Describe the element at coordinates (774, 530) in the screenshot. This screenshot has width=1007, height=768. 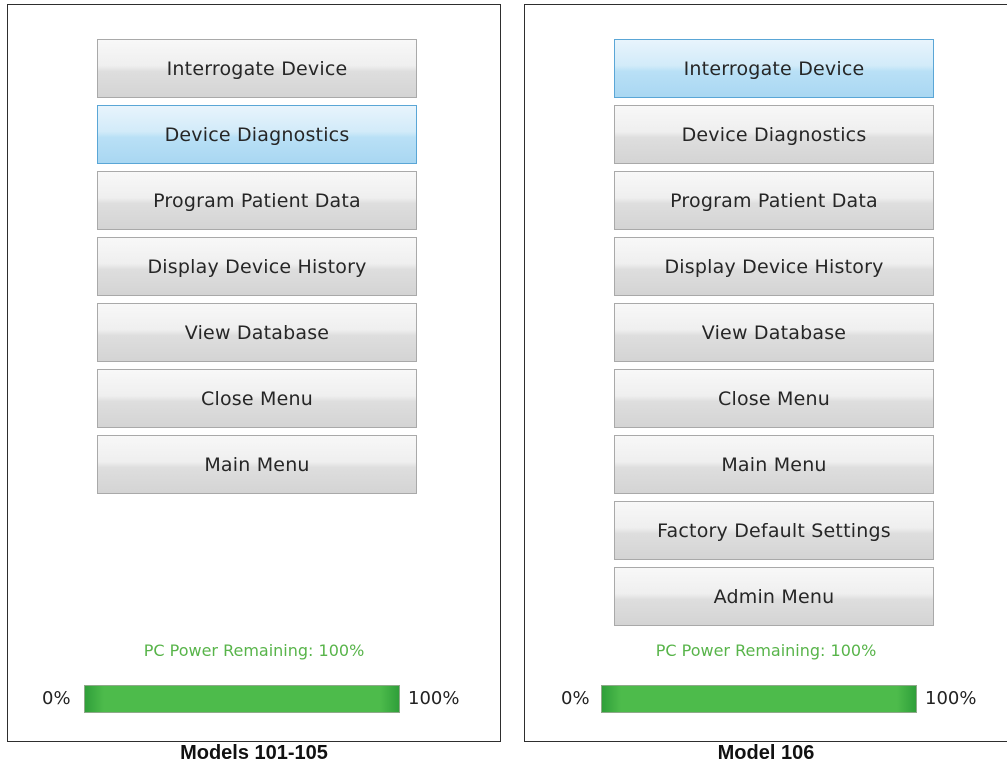
I see `factory-default-settings-button: Factory Default Settings` at that location.